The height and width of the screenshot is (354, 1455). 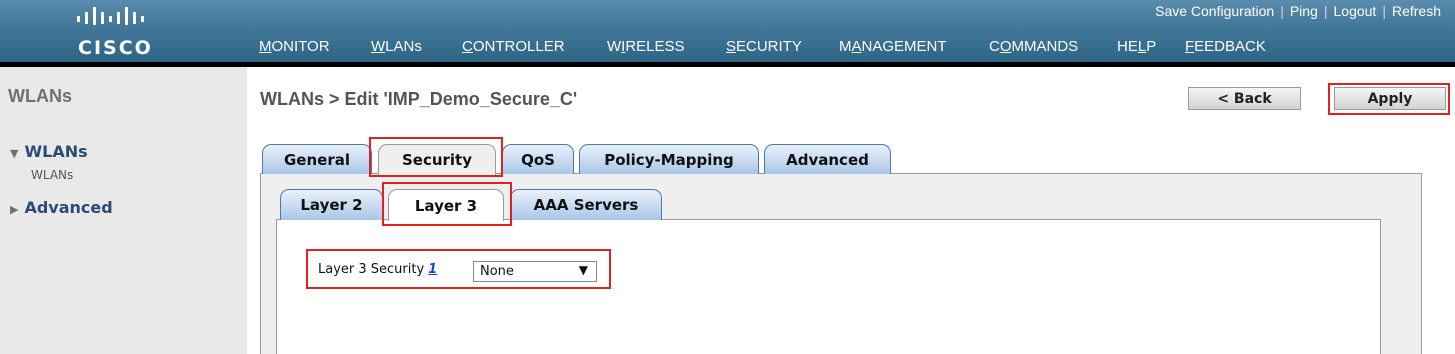 I want to click on tab-general: General, so click(x=317, y=159).